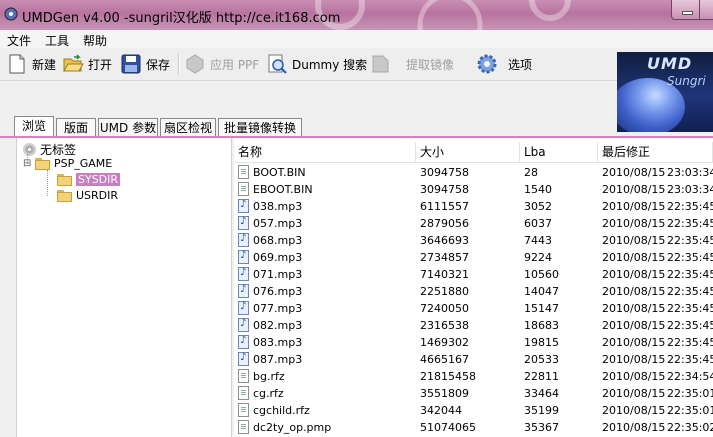 This screenshot has height=437, width=713. What do you see at coordinates (559, 152) in the screenshot?
I see `column-header-lba: Lba` at bounding box center [559, 152].